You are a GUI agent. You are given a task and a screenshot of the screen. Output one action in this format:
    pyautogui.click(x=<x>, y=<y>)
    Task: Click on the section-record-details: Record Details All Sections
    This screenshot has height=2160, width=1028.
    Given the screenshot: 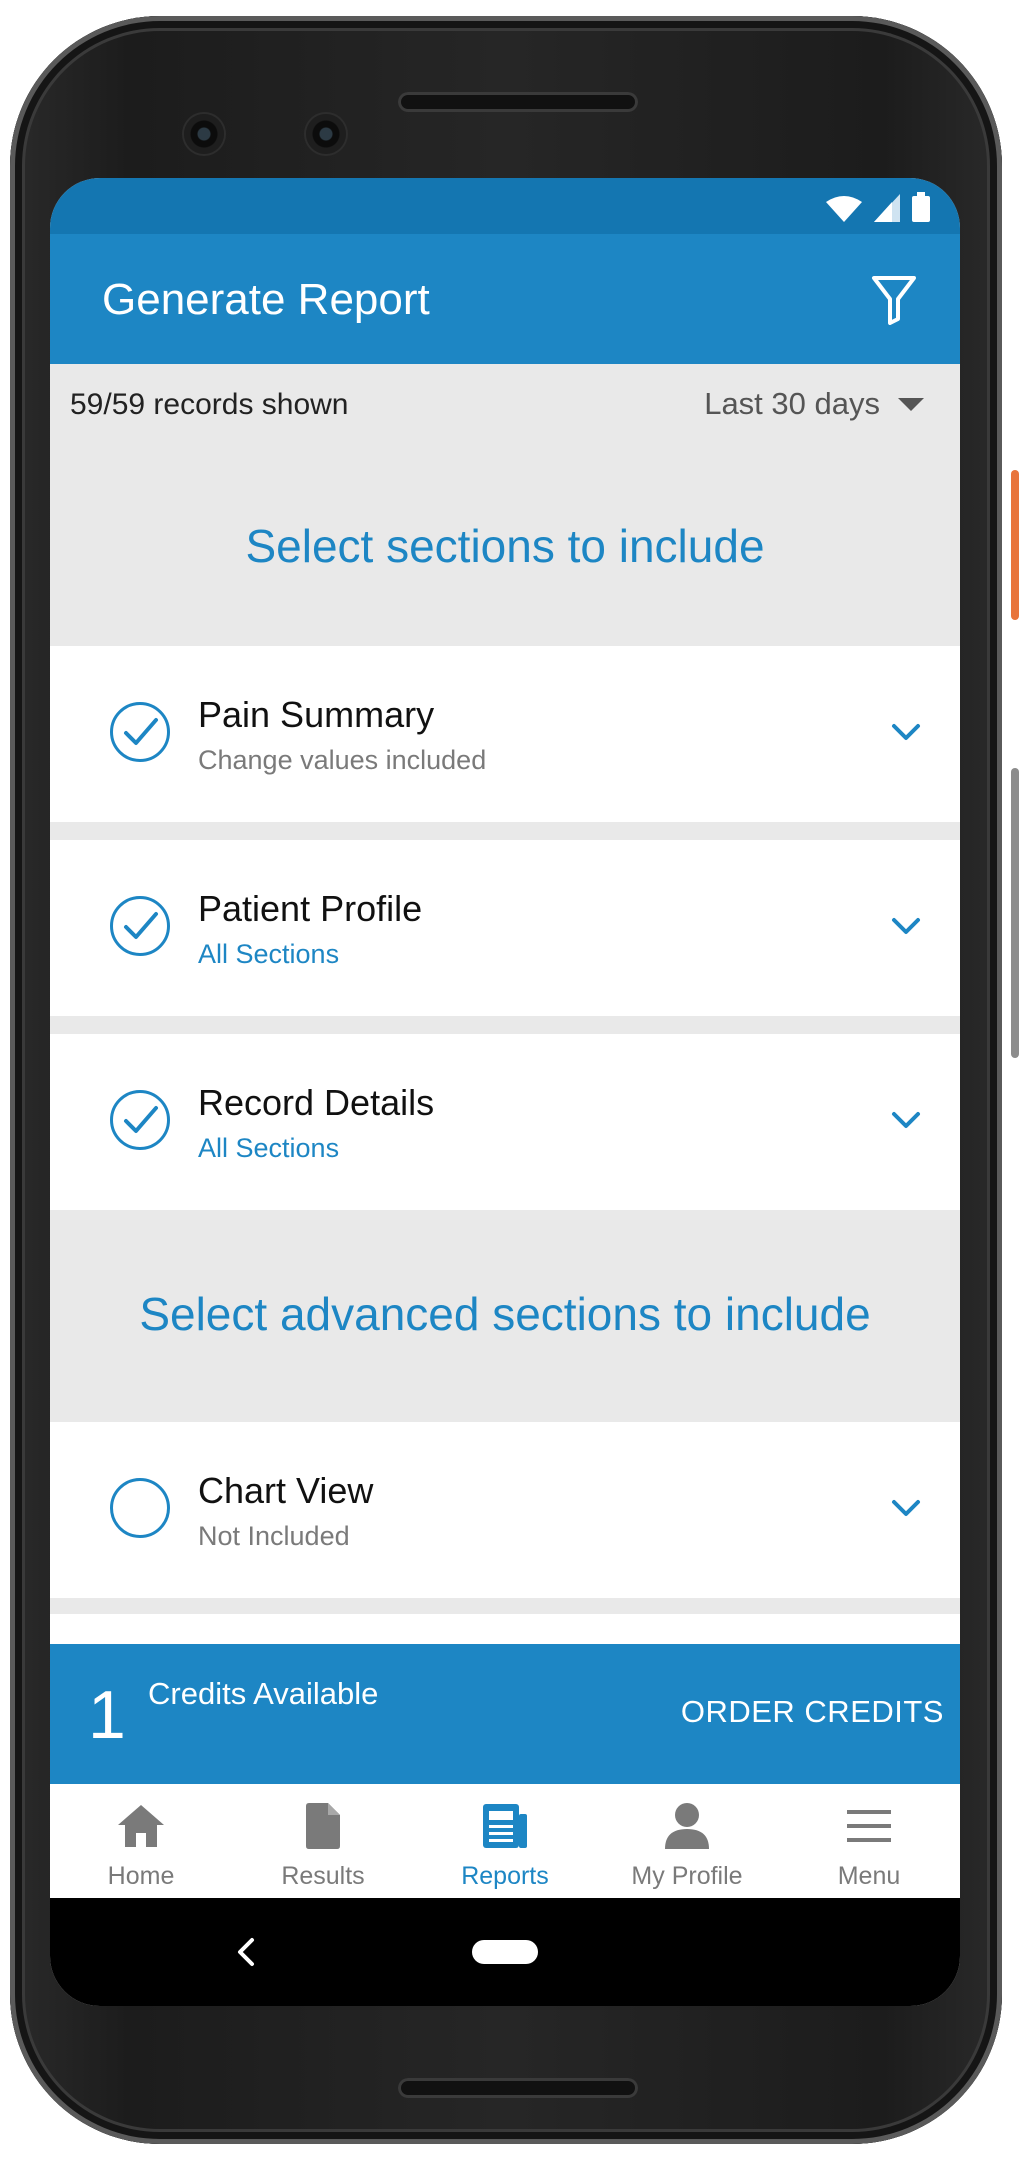 What is the action you would take?
    pyautogui.click(x=505, y=1122)
    